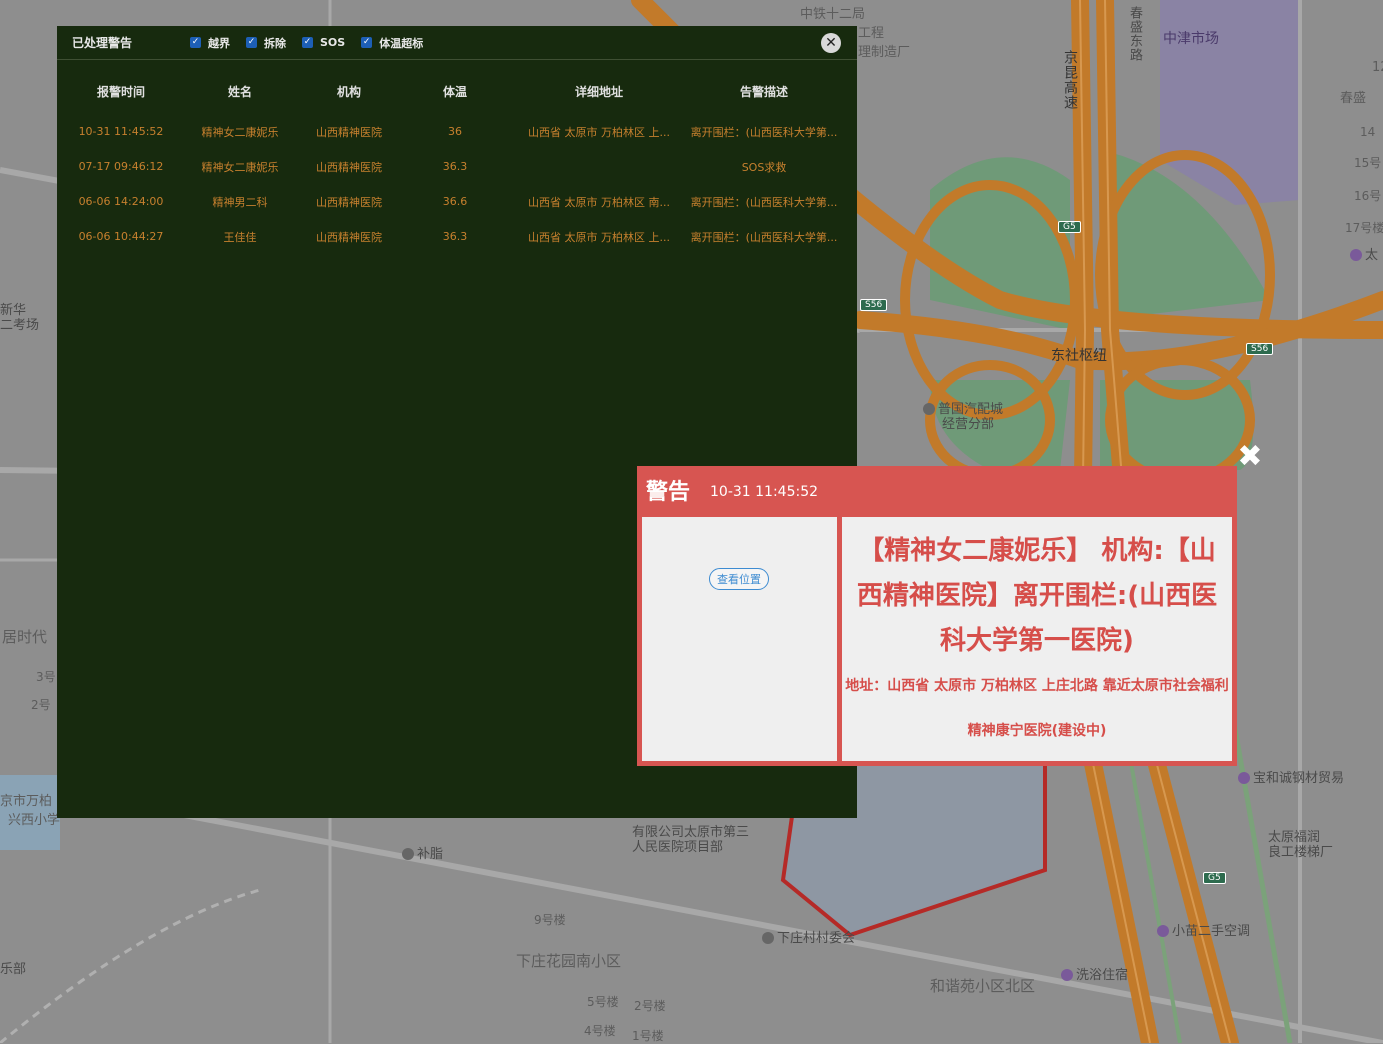  I want to click on cell-address, so click(599, 166).